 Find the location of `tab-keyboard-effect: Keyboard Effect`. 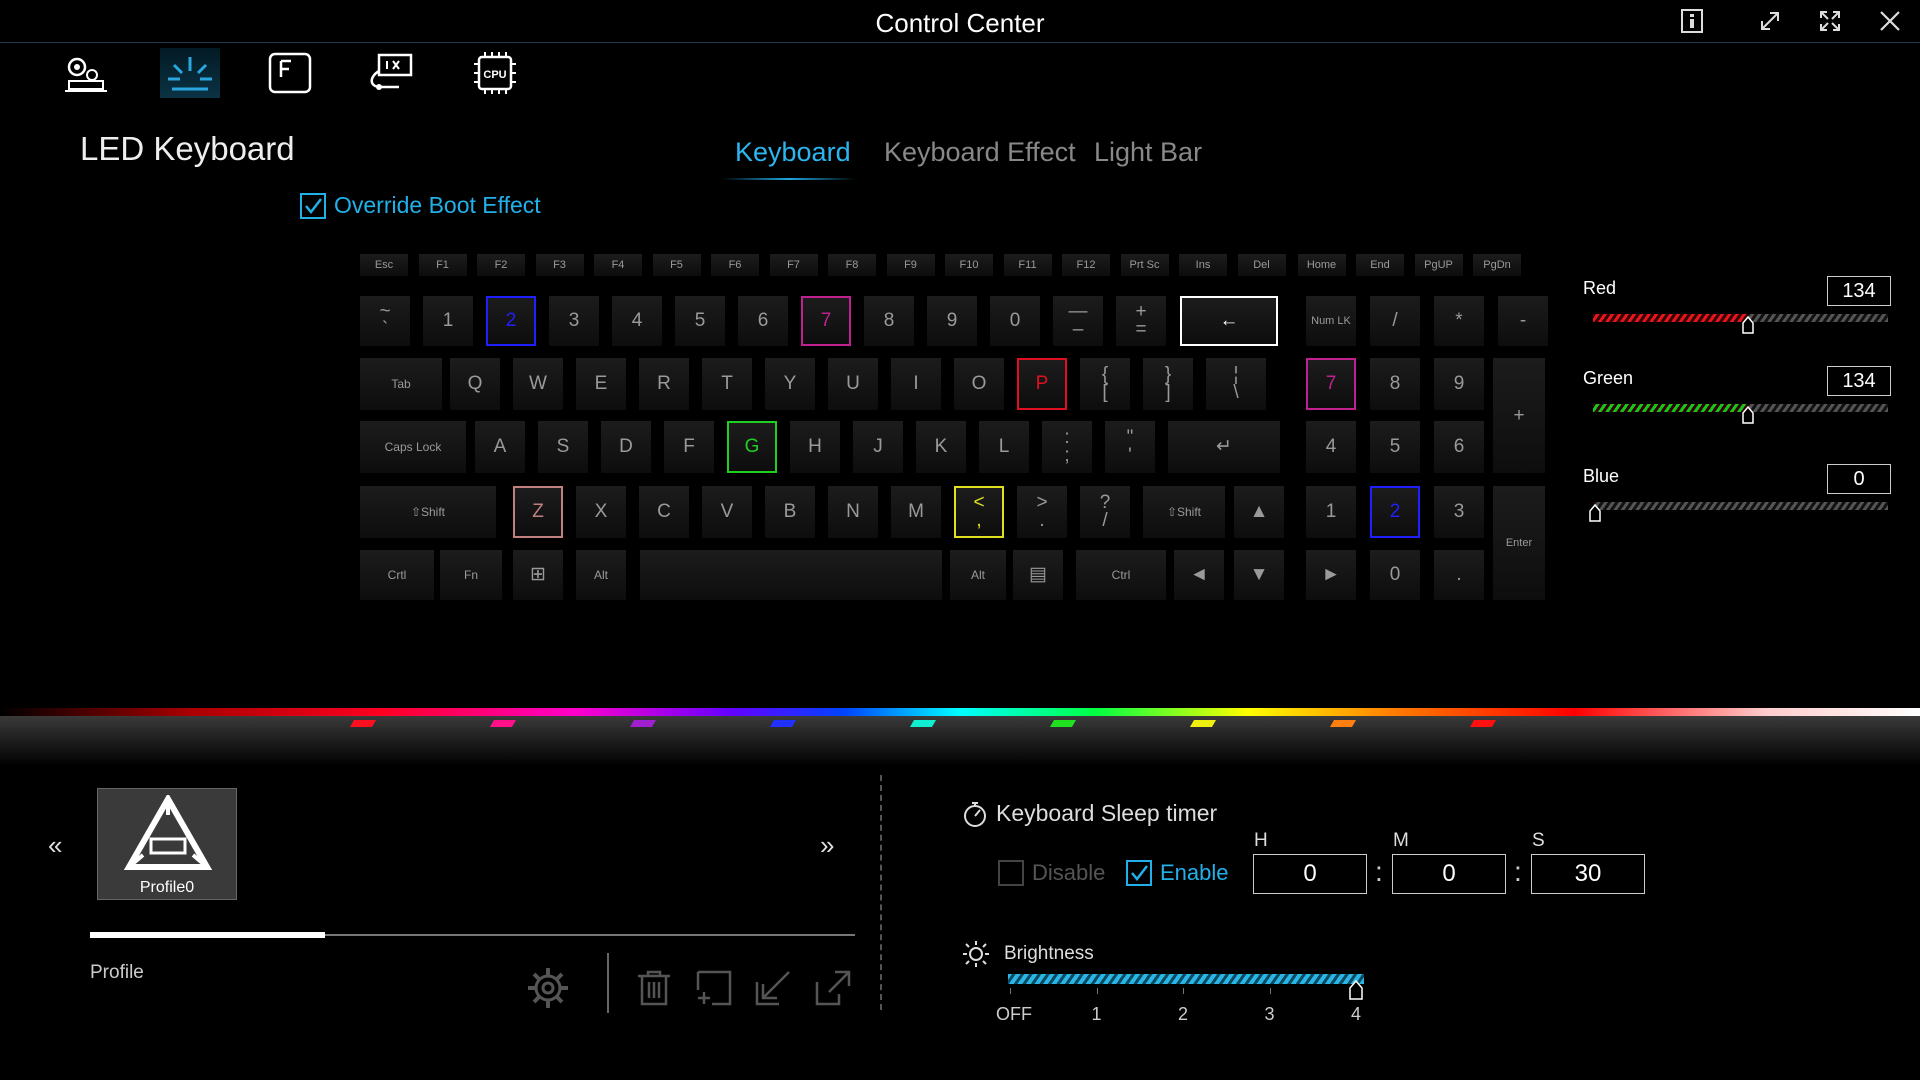

tab-keyboard-effect: Keyboard Effect is located at coordinates (980, 152).